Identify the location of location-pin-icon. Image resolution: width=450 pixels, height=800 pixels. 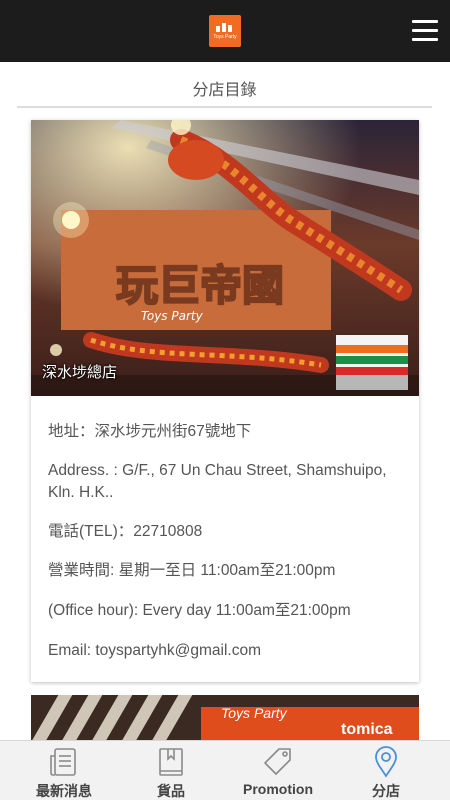
(386, 762).